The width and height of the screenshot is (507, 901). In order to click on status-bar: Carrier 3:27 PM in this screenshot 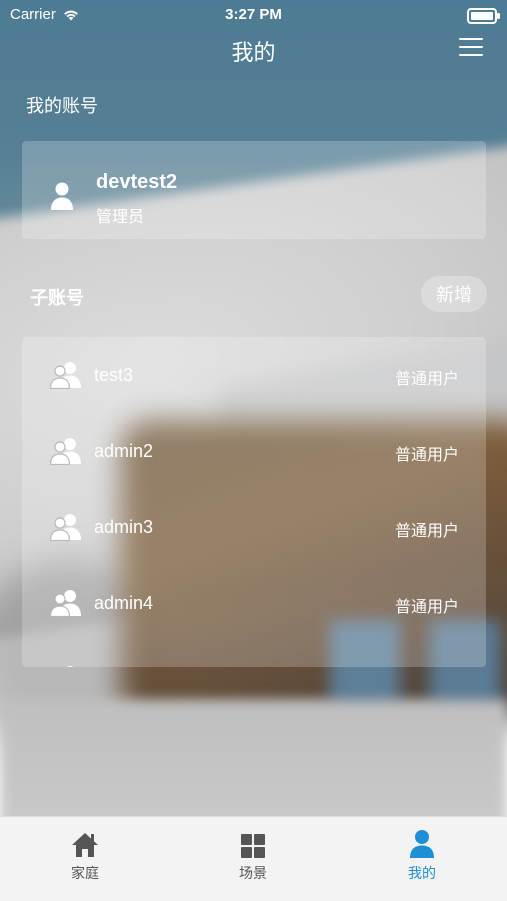, I will do `click(253, 14)`.